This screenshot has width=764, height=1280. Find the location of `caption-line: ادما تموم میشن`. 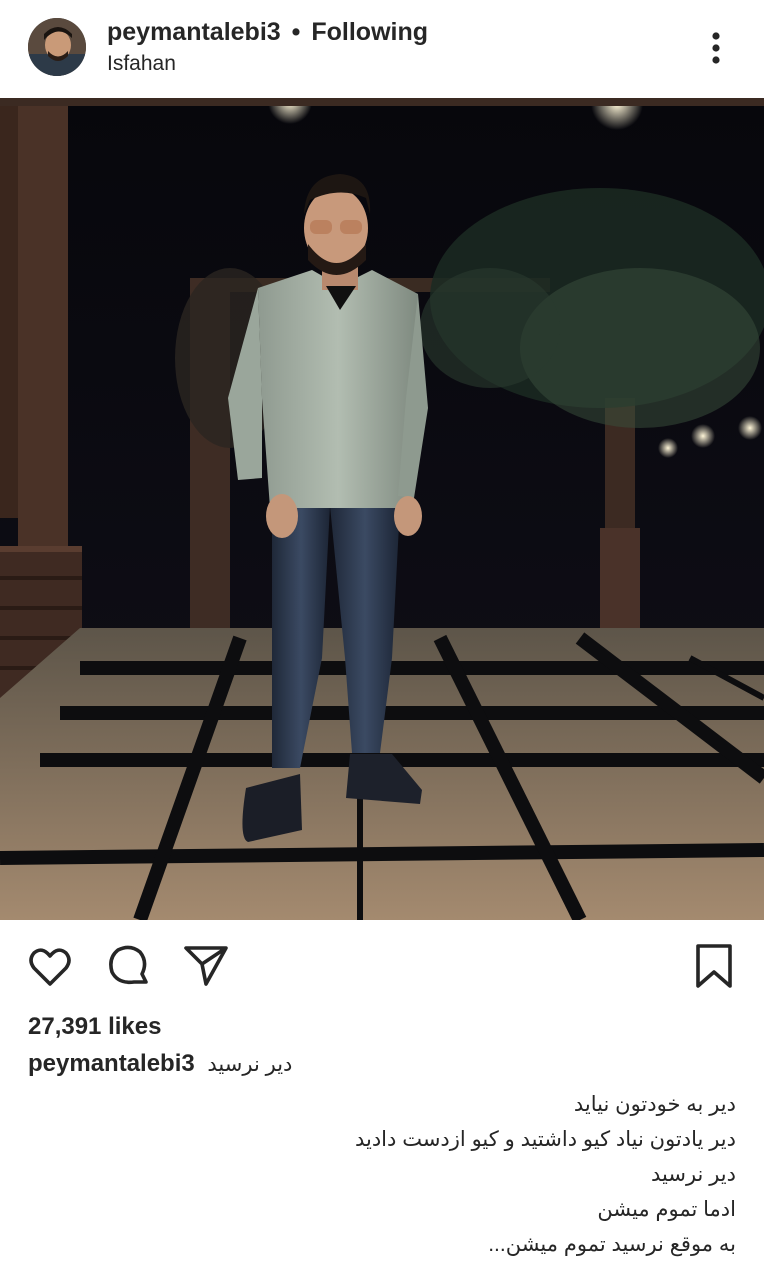

caption-line: ادما تموم میشن is located at coordinates (666, 1209).